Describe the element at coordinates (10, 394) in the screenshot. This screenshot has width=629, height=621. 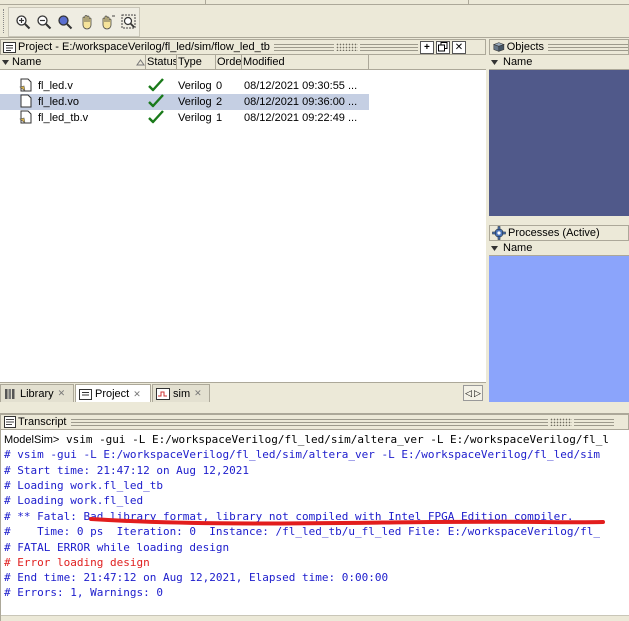
I see `library-icon` at that location.